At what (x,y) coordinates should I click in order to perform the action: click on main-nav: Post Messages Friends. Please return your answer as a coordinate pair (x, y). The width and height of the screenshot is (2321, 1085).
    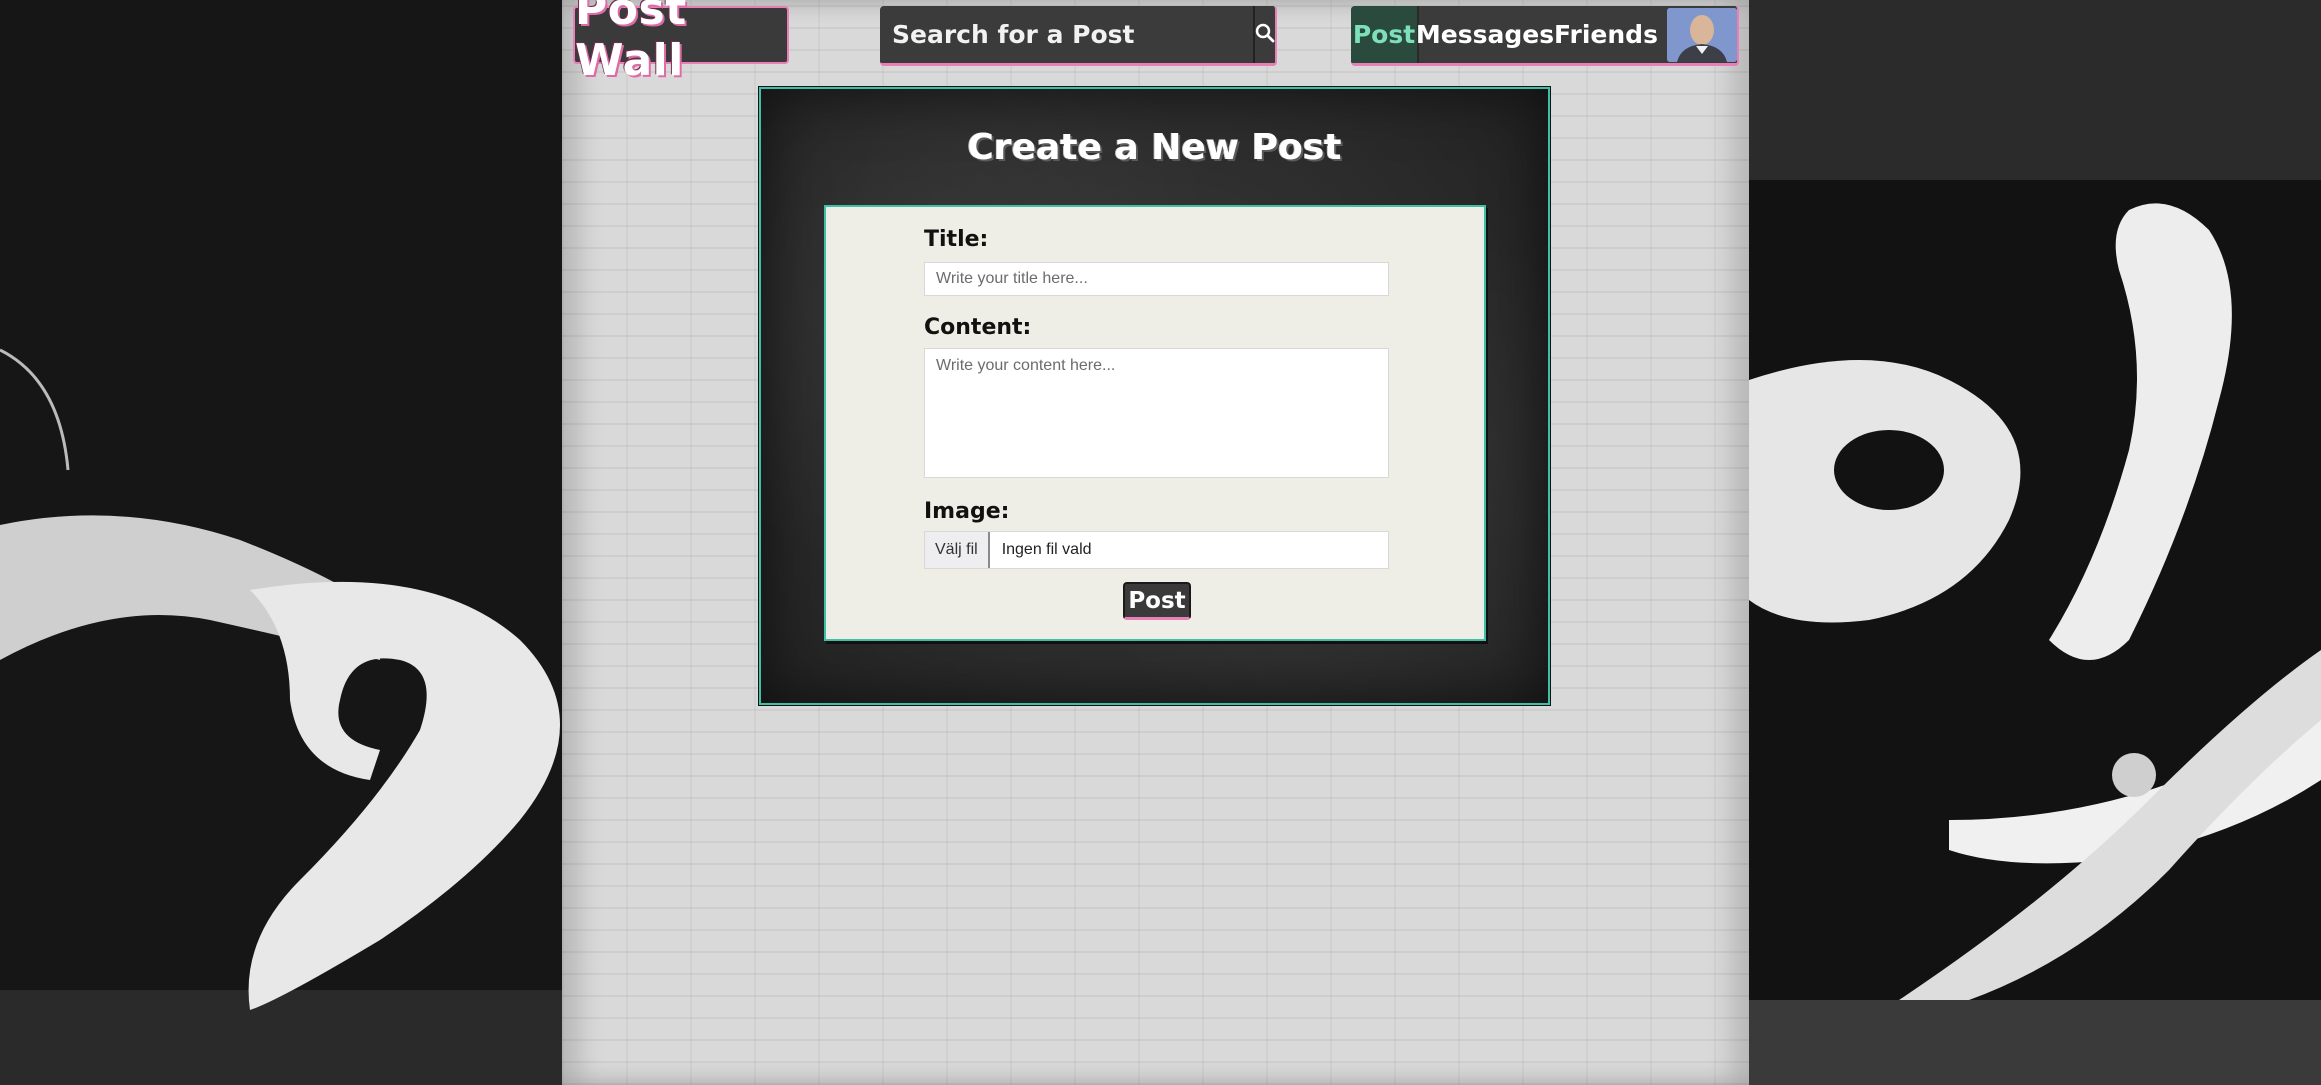
    Looking at the image, I should click on (1545, 36).